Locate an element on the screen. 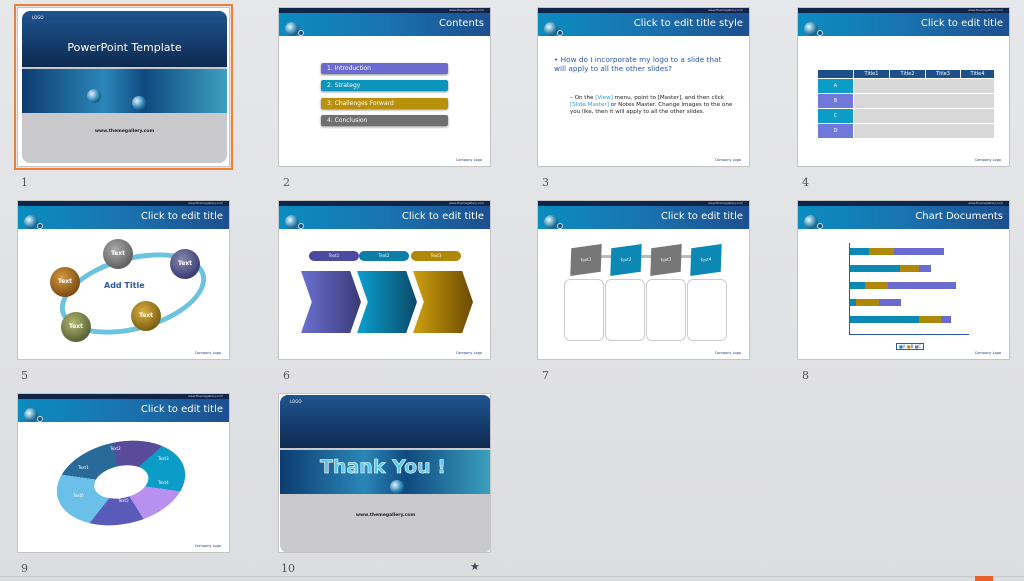 This screenshot has width=1024, height=581. slide-number: 10 is located at coordinates (288, 568).